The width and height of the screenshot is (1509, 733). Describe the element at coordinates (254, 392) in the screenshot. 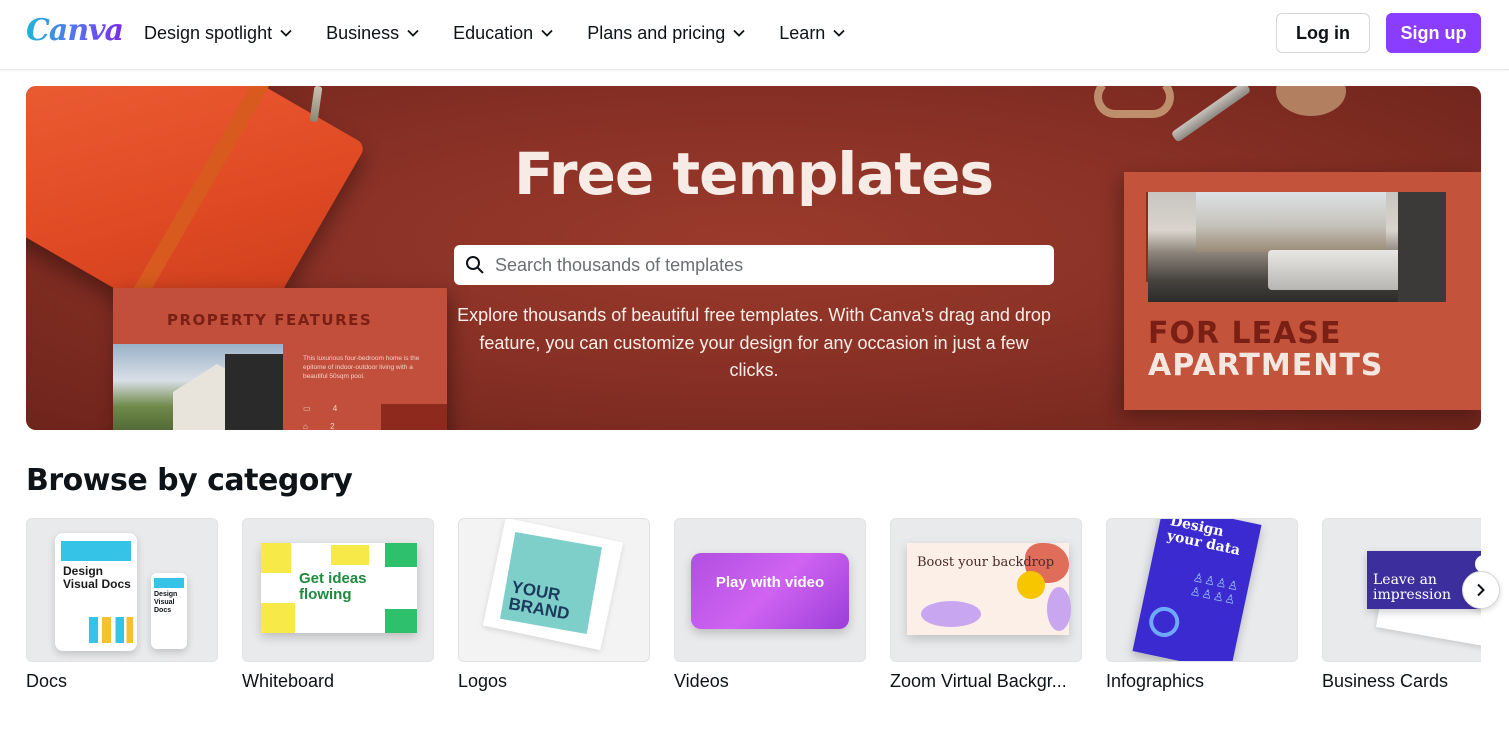

I see `house-wing` at that location.